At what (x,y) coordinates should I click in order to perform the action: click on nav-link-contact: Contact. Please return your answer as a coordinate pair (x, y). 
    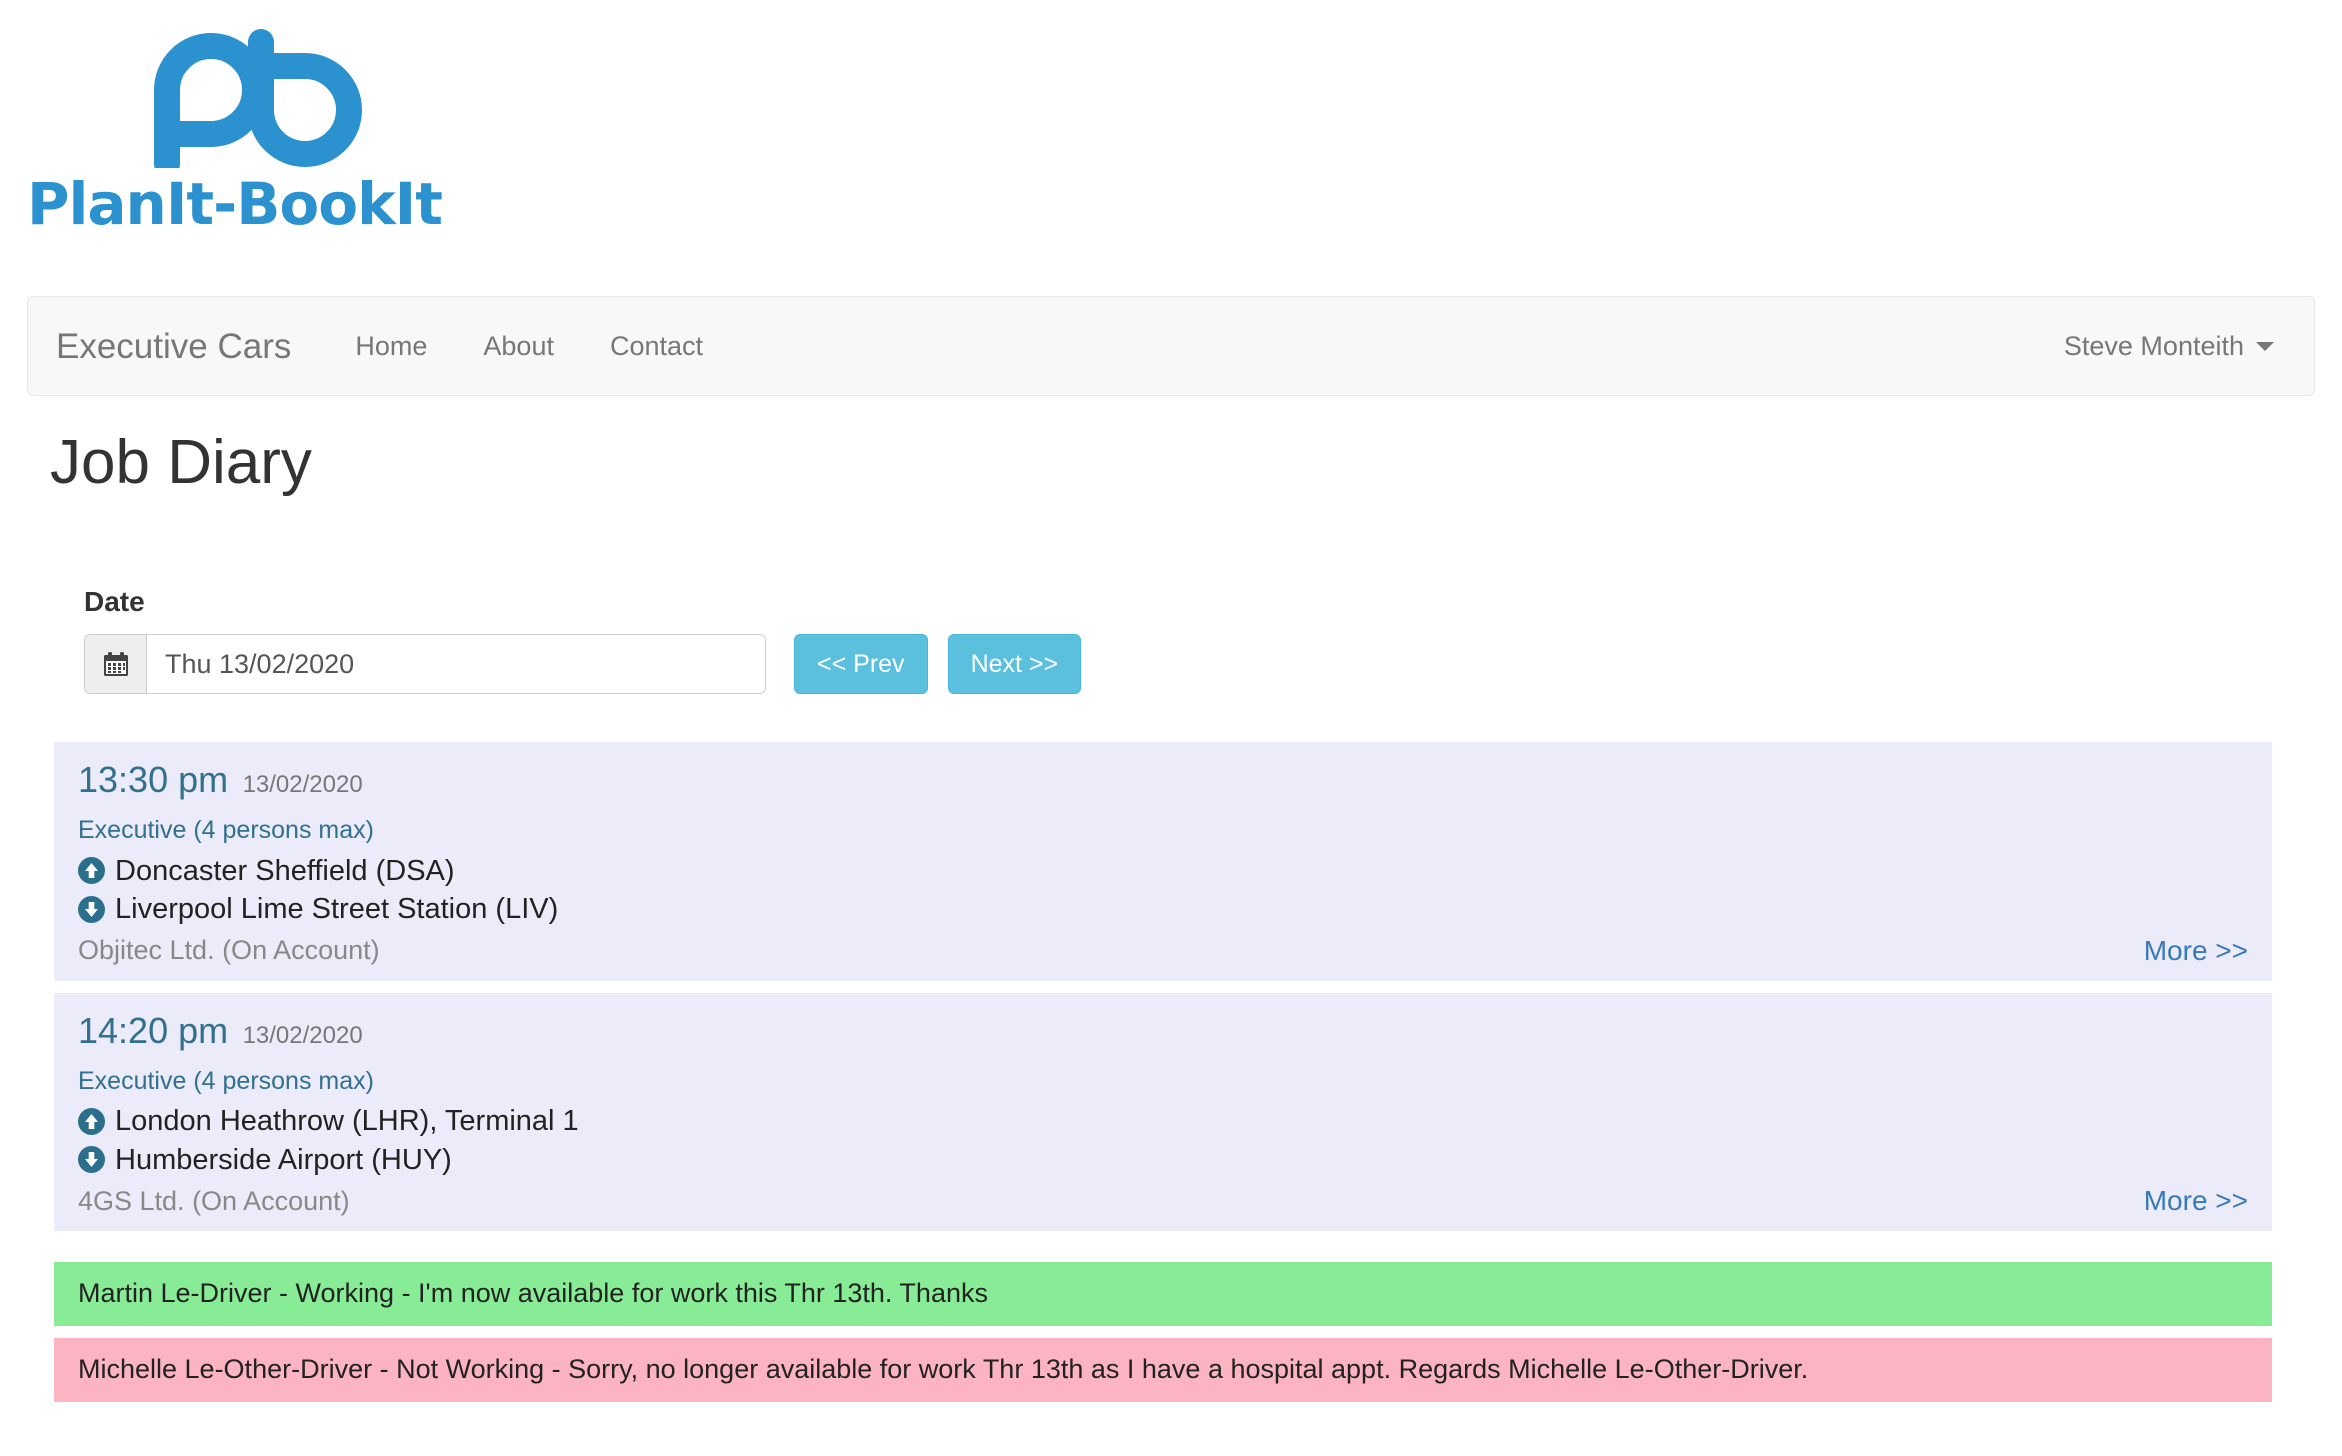
    Looking at the image, I should click on (656, 346).